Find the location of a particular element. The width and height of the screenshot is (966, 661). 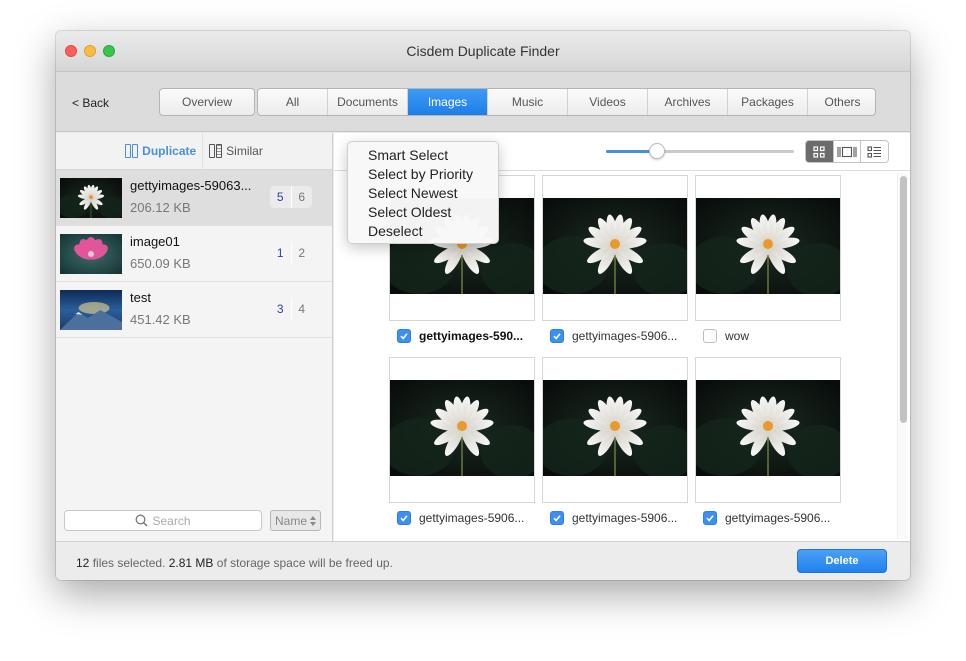

grid-view-button is located at coordinates (820, 151).